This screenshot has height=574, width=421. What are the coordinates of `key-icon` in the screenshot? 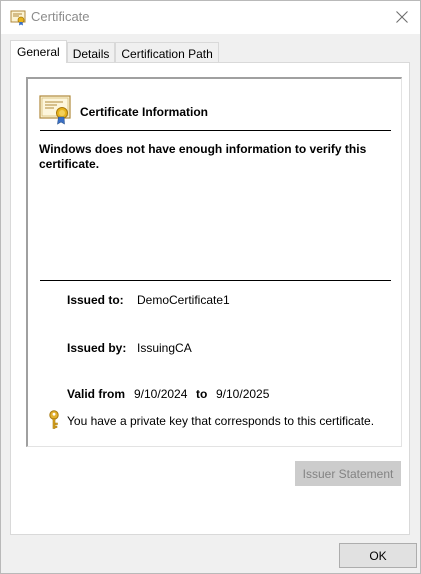 It's located at (54, 420).